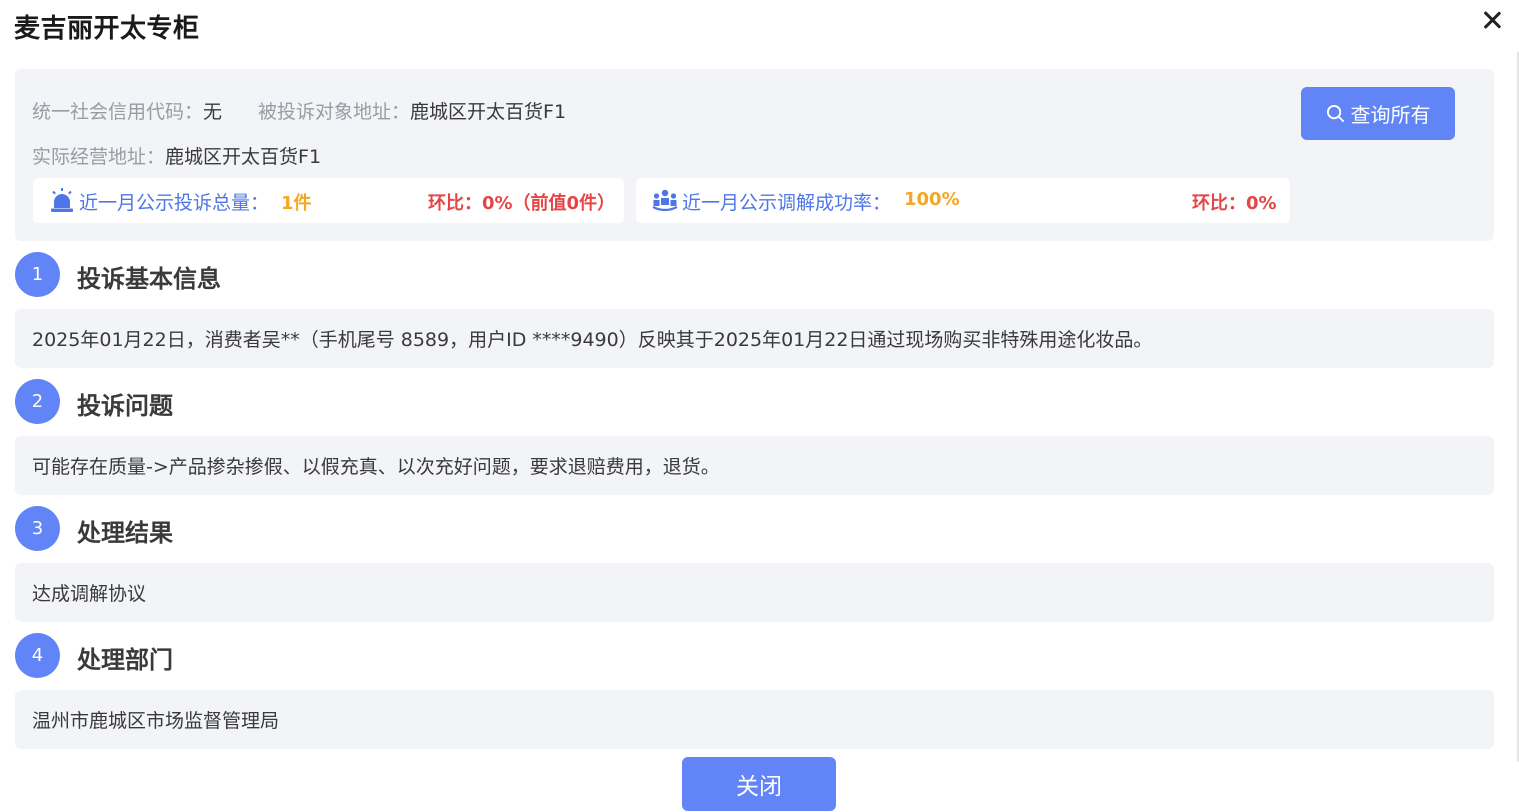  I want to click on complaint-address: 被投诉对象地址：鹿城区开太百货F1, so click(412, 110).